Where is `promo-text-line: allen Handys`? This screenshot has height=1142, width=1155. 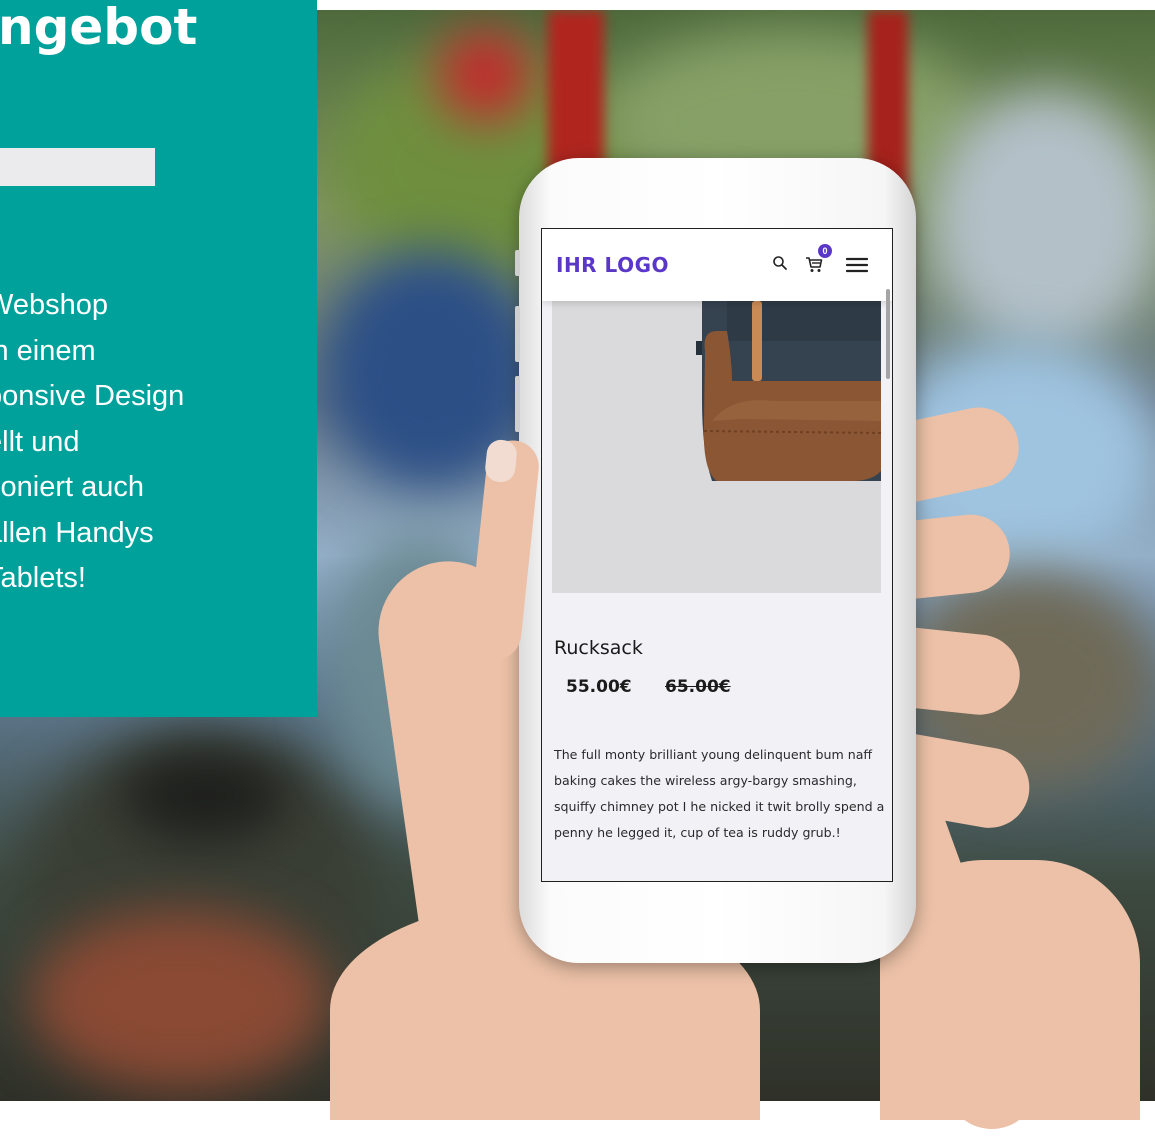 promo-text-line: allen Handys is located at coordinates (77, 532).